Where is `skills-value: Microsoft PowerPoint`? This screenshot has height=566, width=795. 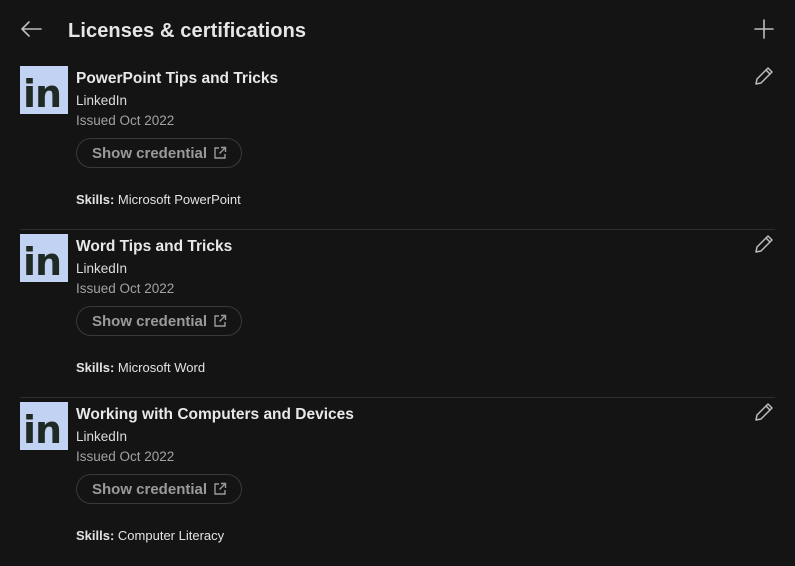
skills-value: Microsoft PowerPoint is located at coordinates (179, 199).